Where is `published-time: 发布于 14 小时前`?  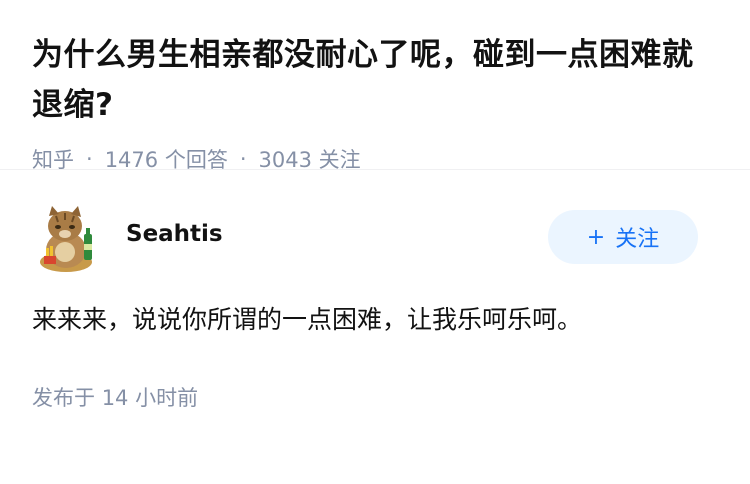
published-time: 发布于 14 小时前 is located at coordinates (115, 398).